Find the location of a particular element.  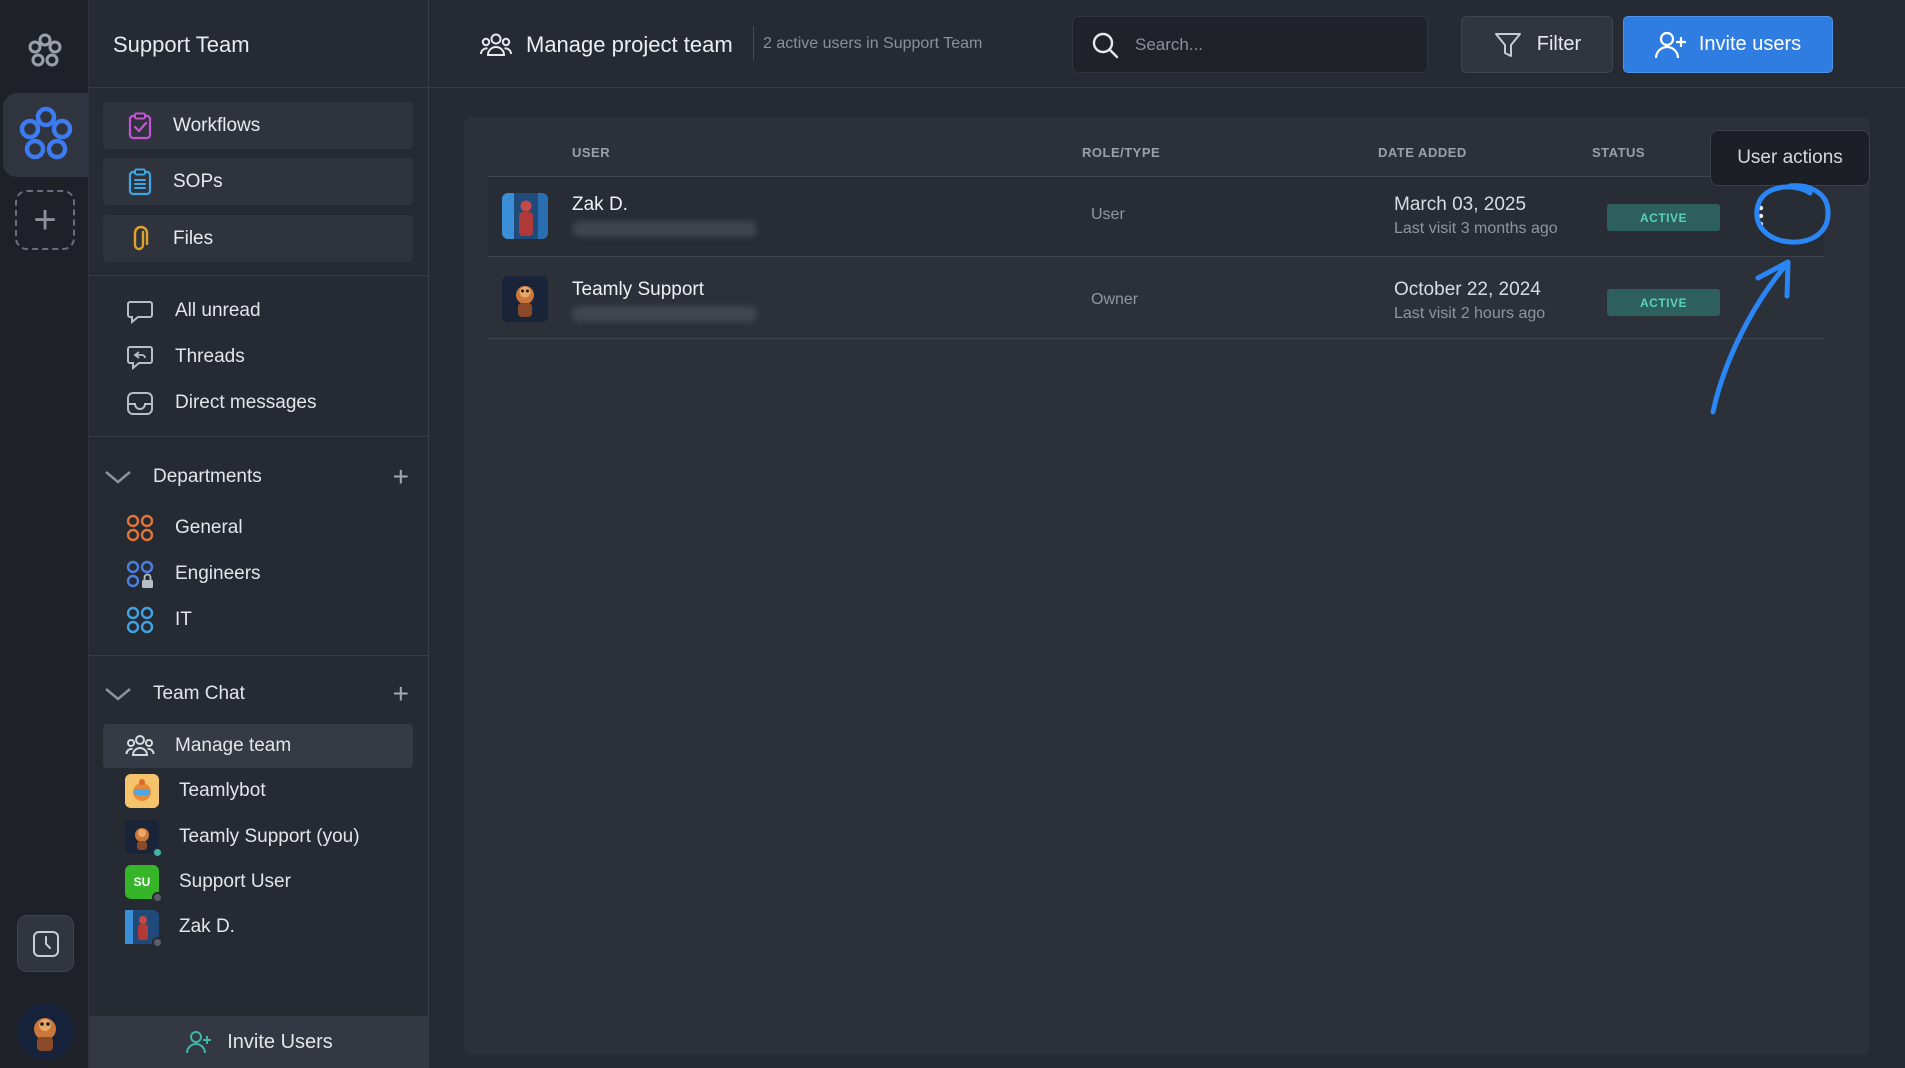

sidebar-item-label: Files is located at coordinates (193, 238).